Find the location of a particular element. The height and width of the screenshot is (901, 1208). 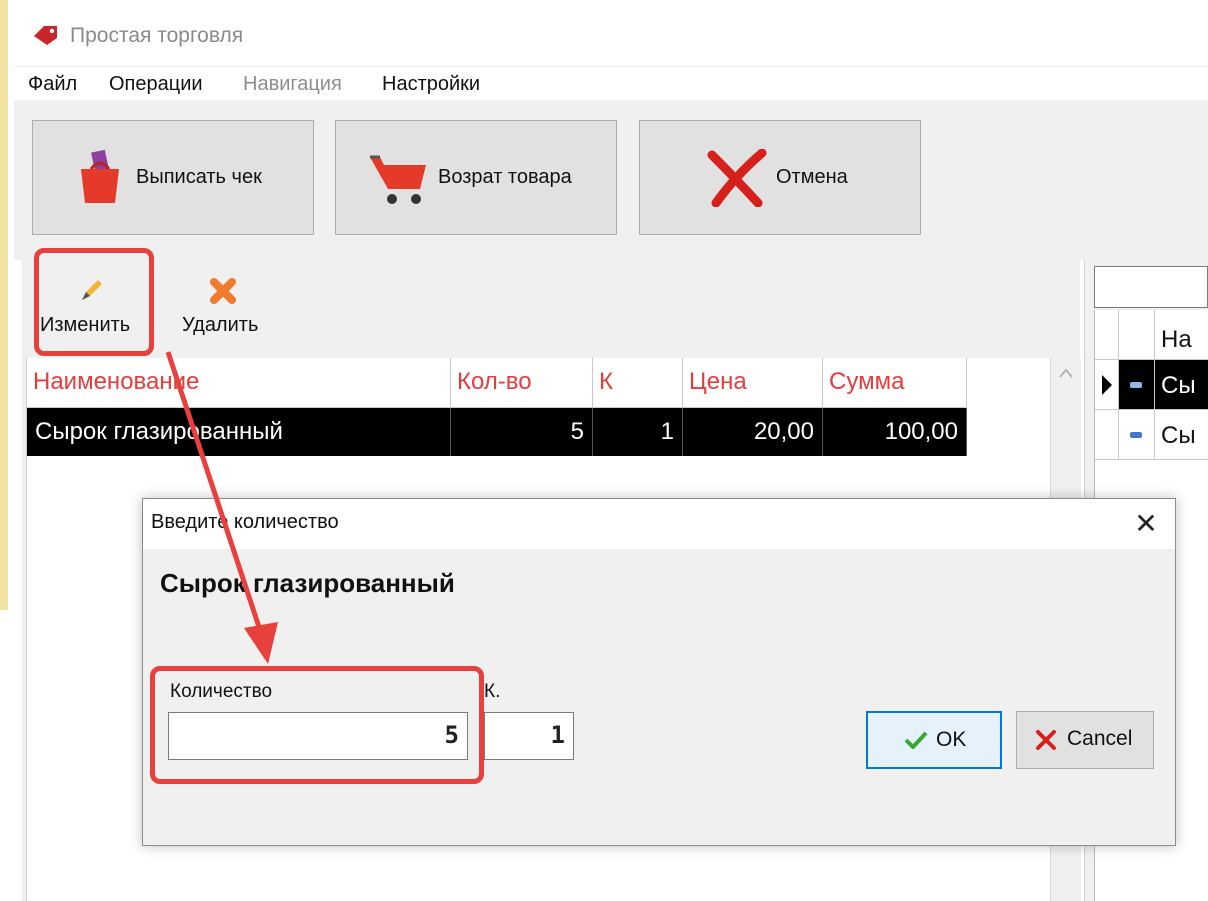

close-icon: ✕ is located at coordinates (1146, 524).